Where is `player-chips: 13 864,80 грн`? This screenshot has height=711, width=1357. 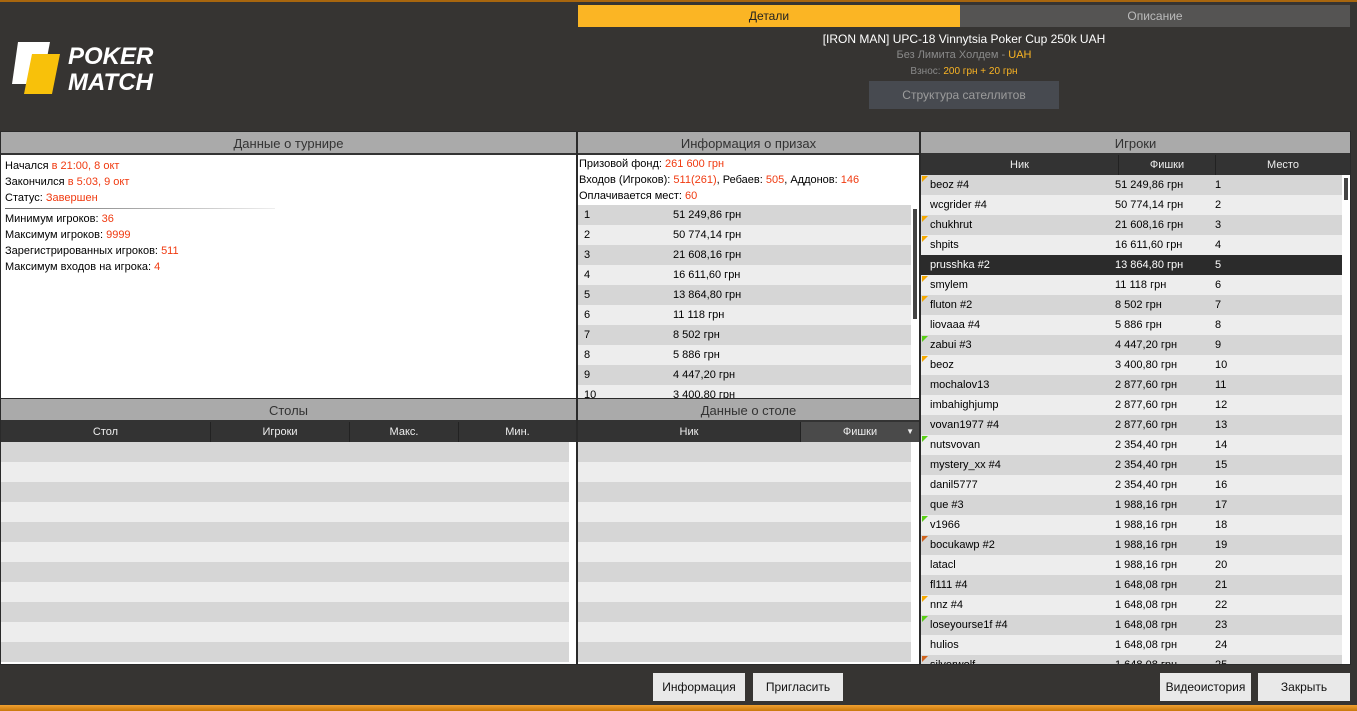
player-chips: 13 864,80 грн is located at coordinates (1149, 265).